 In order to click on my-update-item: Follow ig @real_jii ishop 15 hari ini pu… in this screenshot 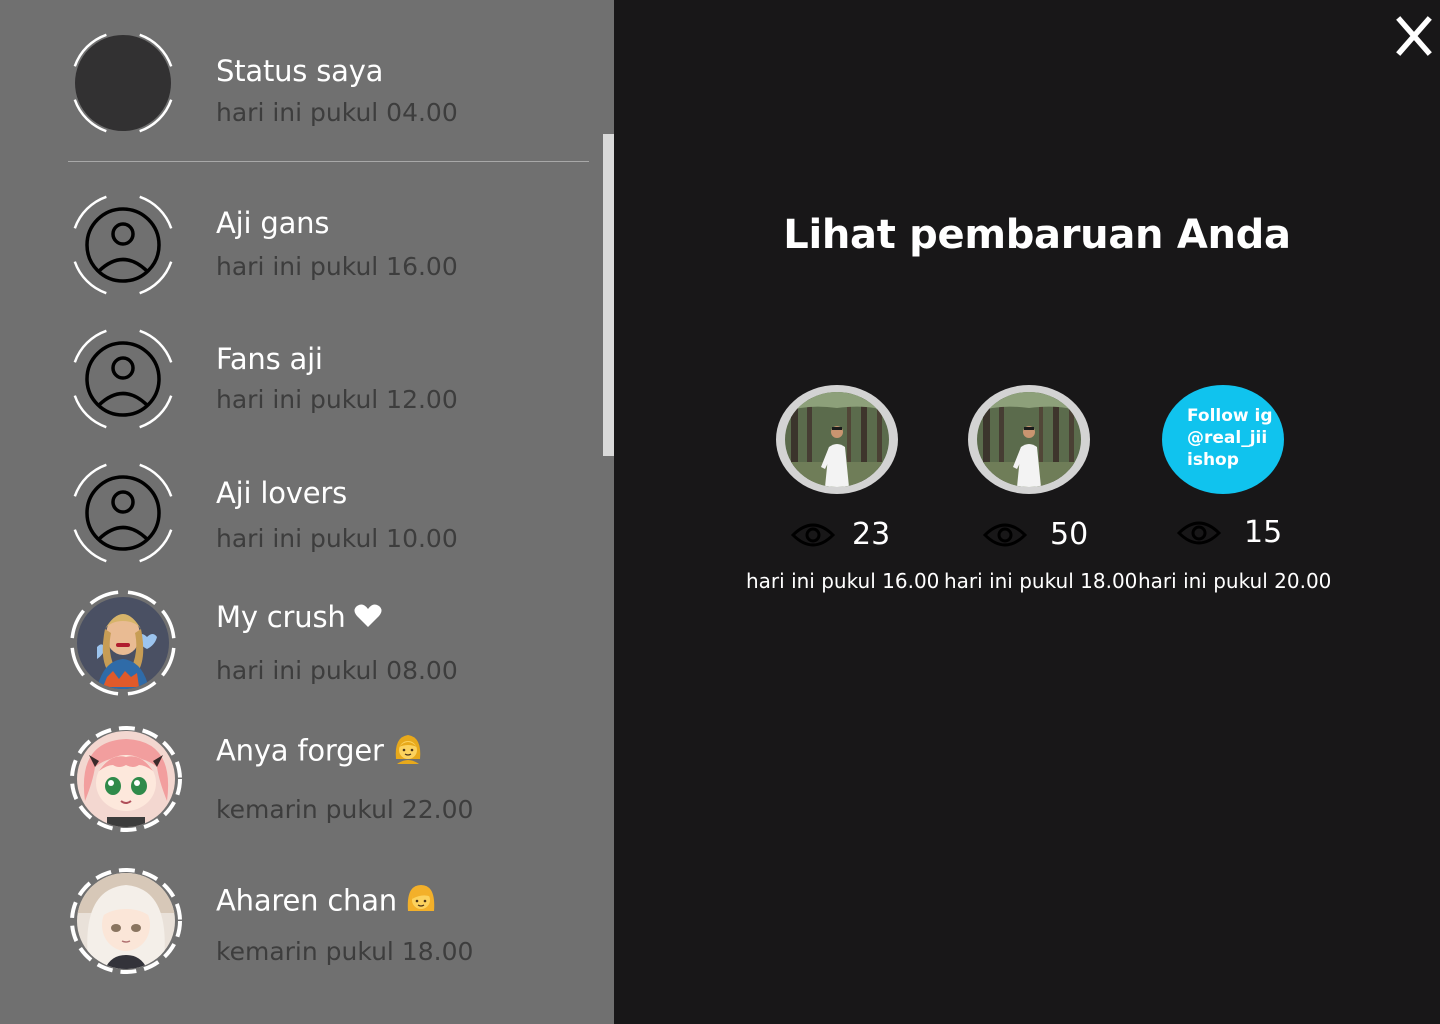, I will do `click(1250, 495)`.